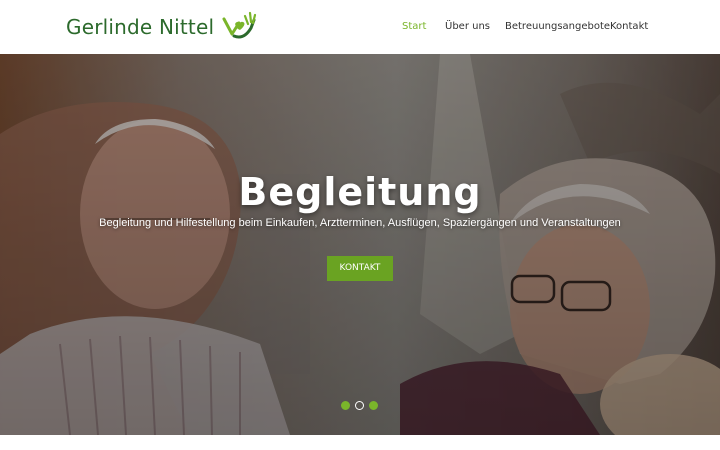  Describe the element at coordinates (360, 192) in the screenshot. I see `hero-title: Begleitung` at that location.